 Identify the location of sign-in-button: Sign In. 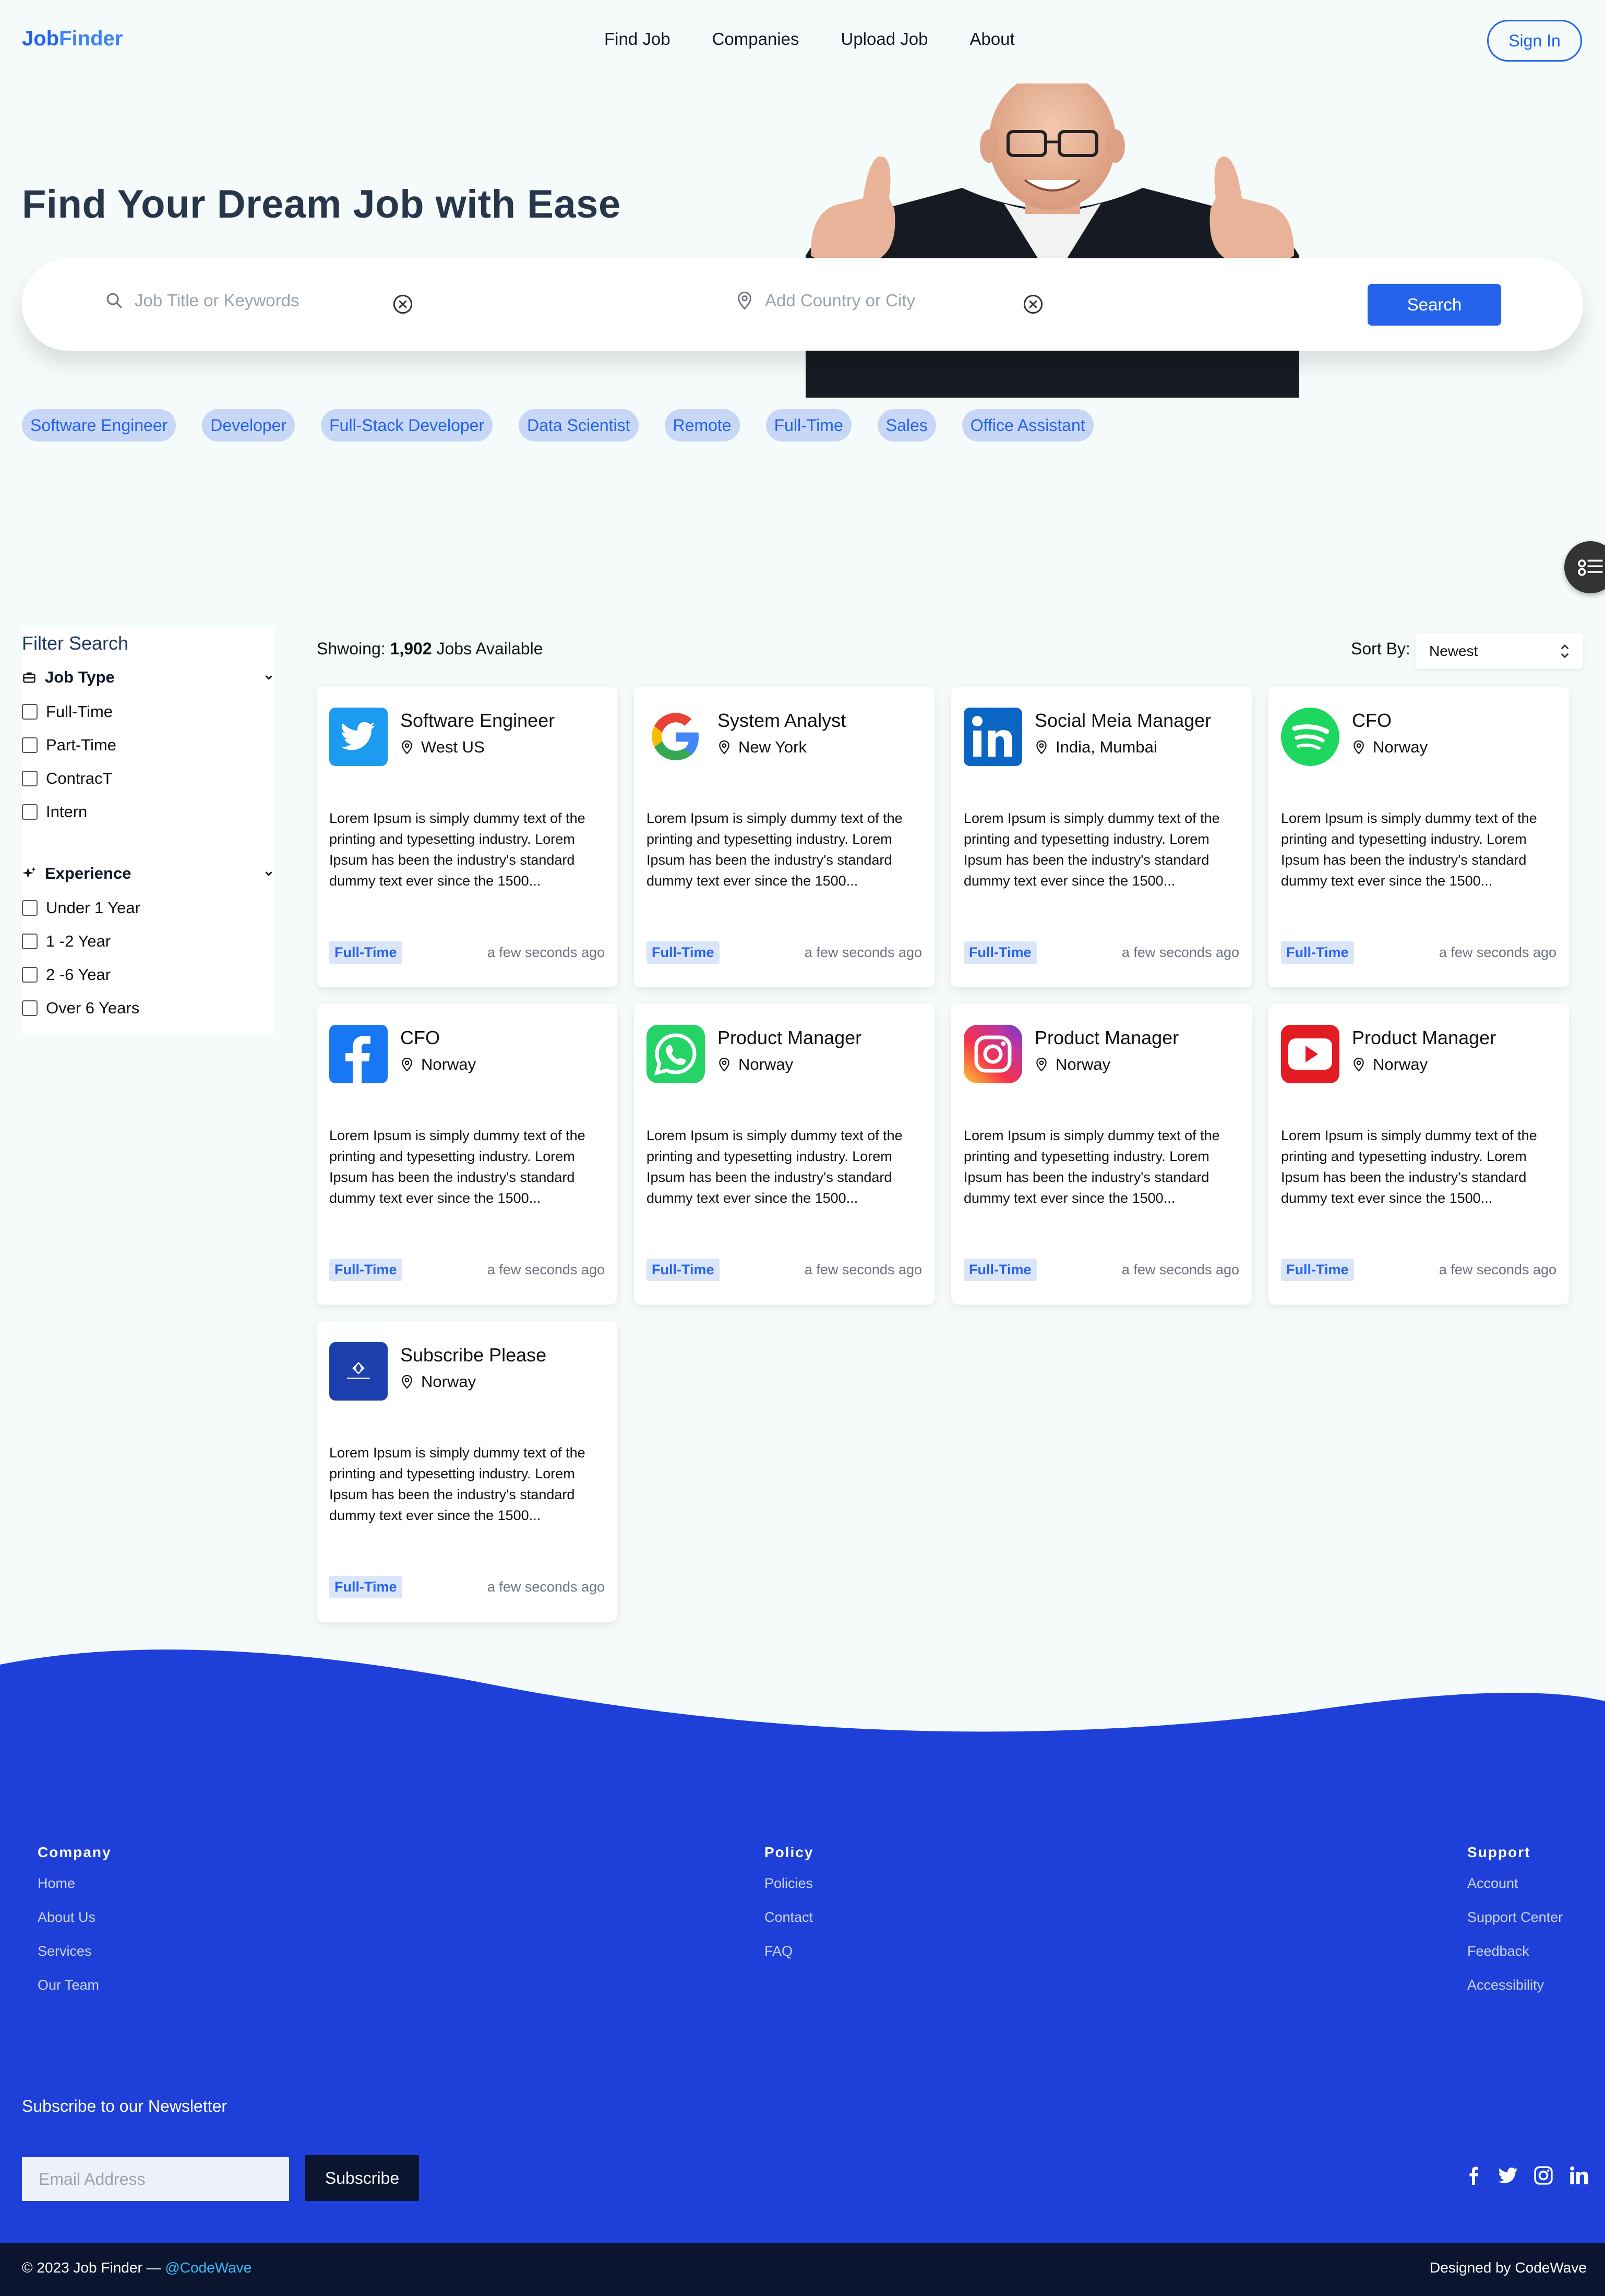
(1535, 41).